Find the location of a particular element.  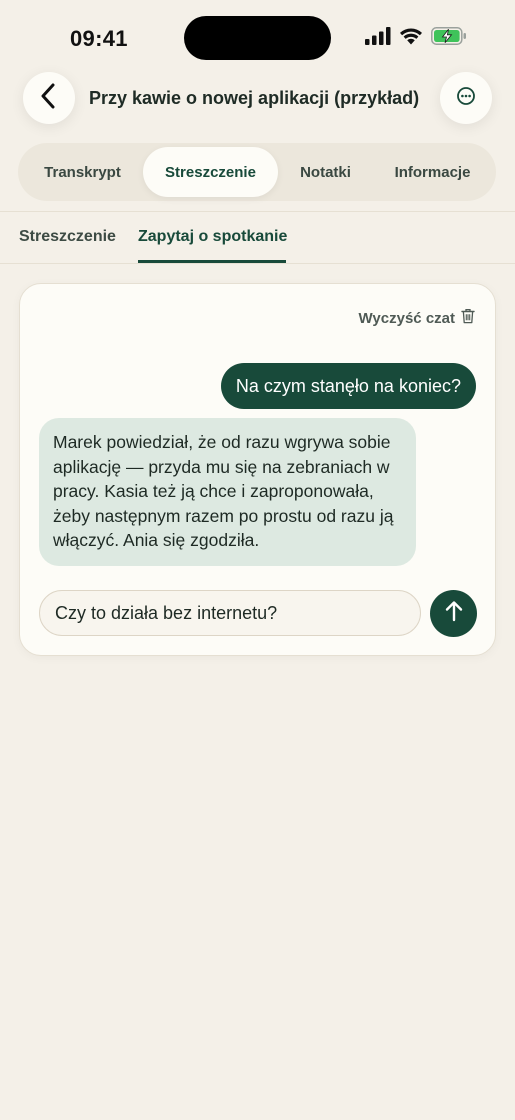

dynamic-island is located at coordinates (257, 38).